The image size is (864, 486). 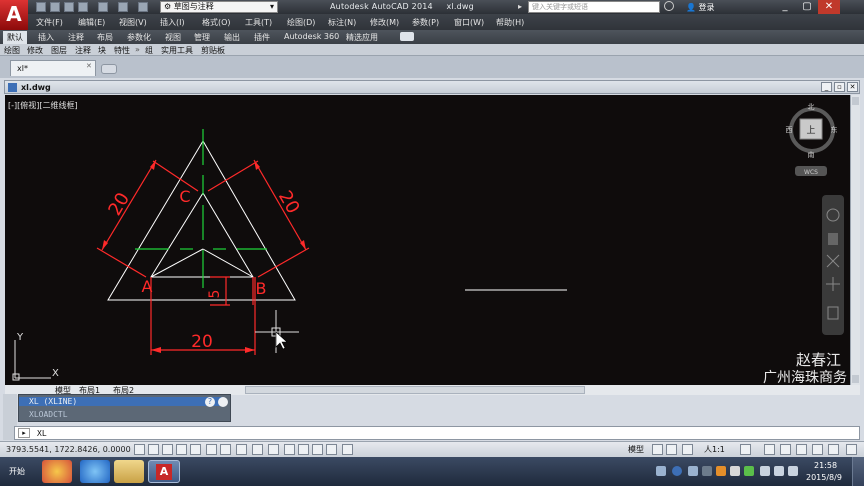 I want to click on annotation-scale: 人1:1, so click(x=714, y=449).